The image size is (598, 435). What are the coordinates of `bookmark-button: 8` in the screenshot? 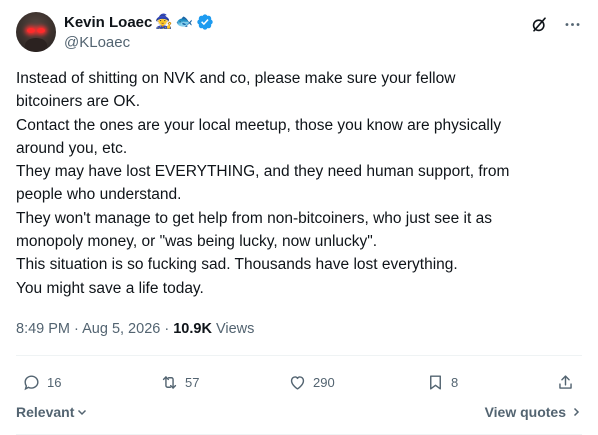 It's located at (442, 382).